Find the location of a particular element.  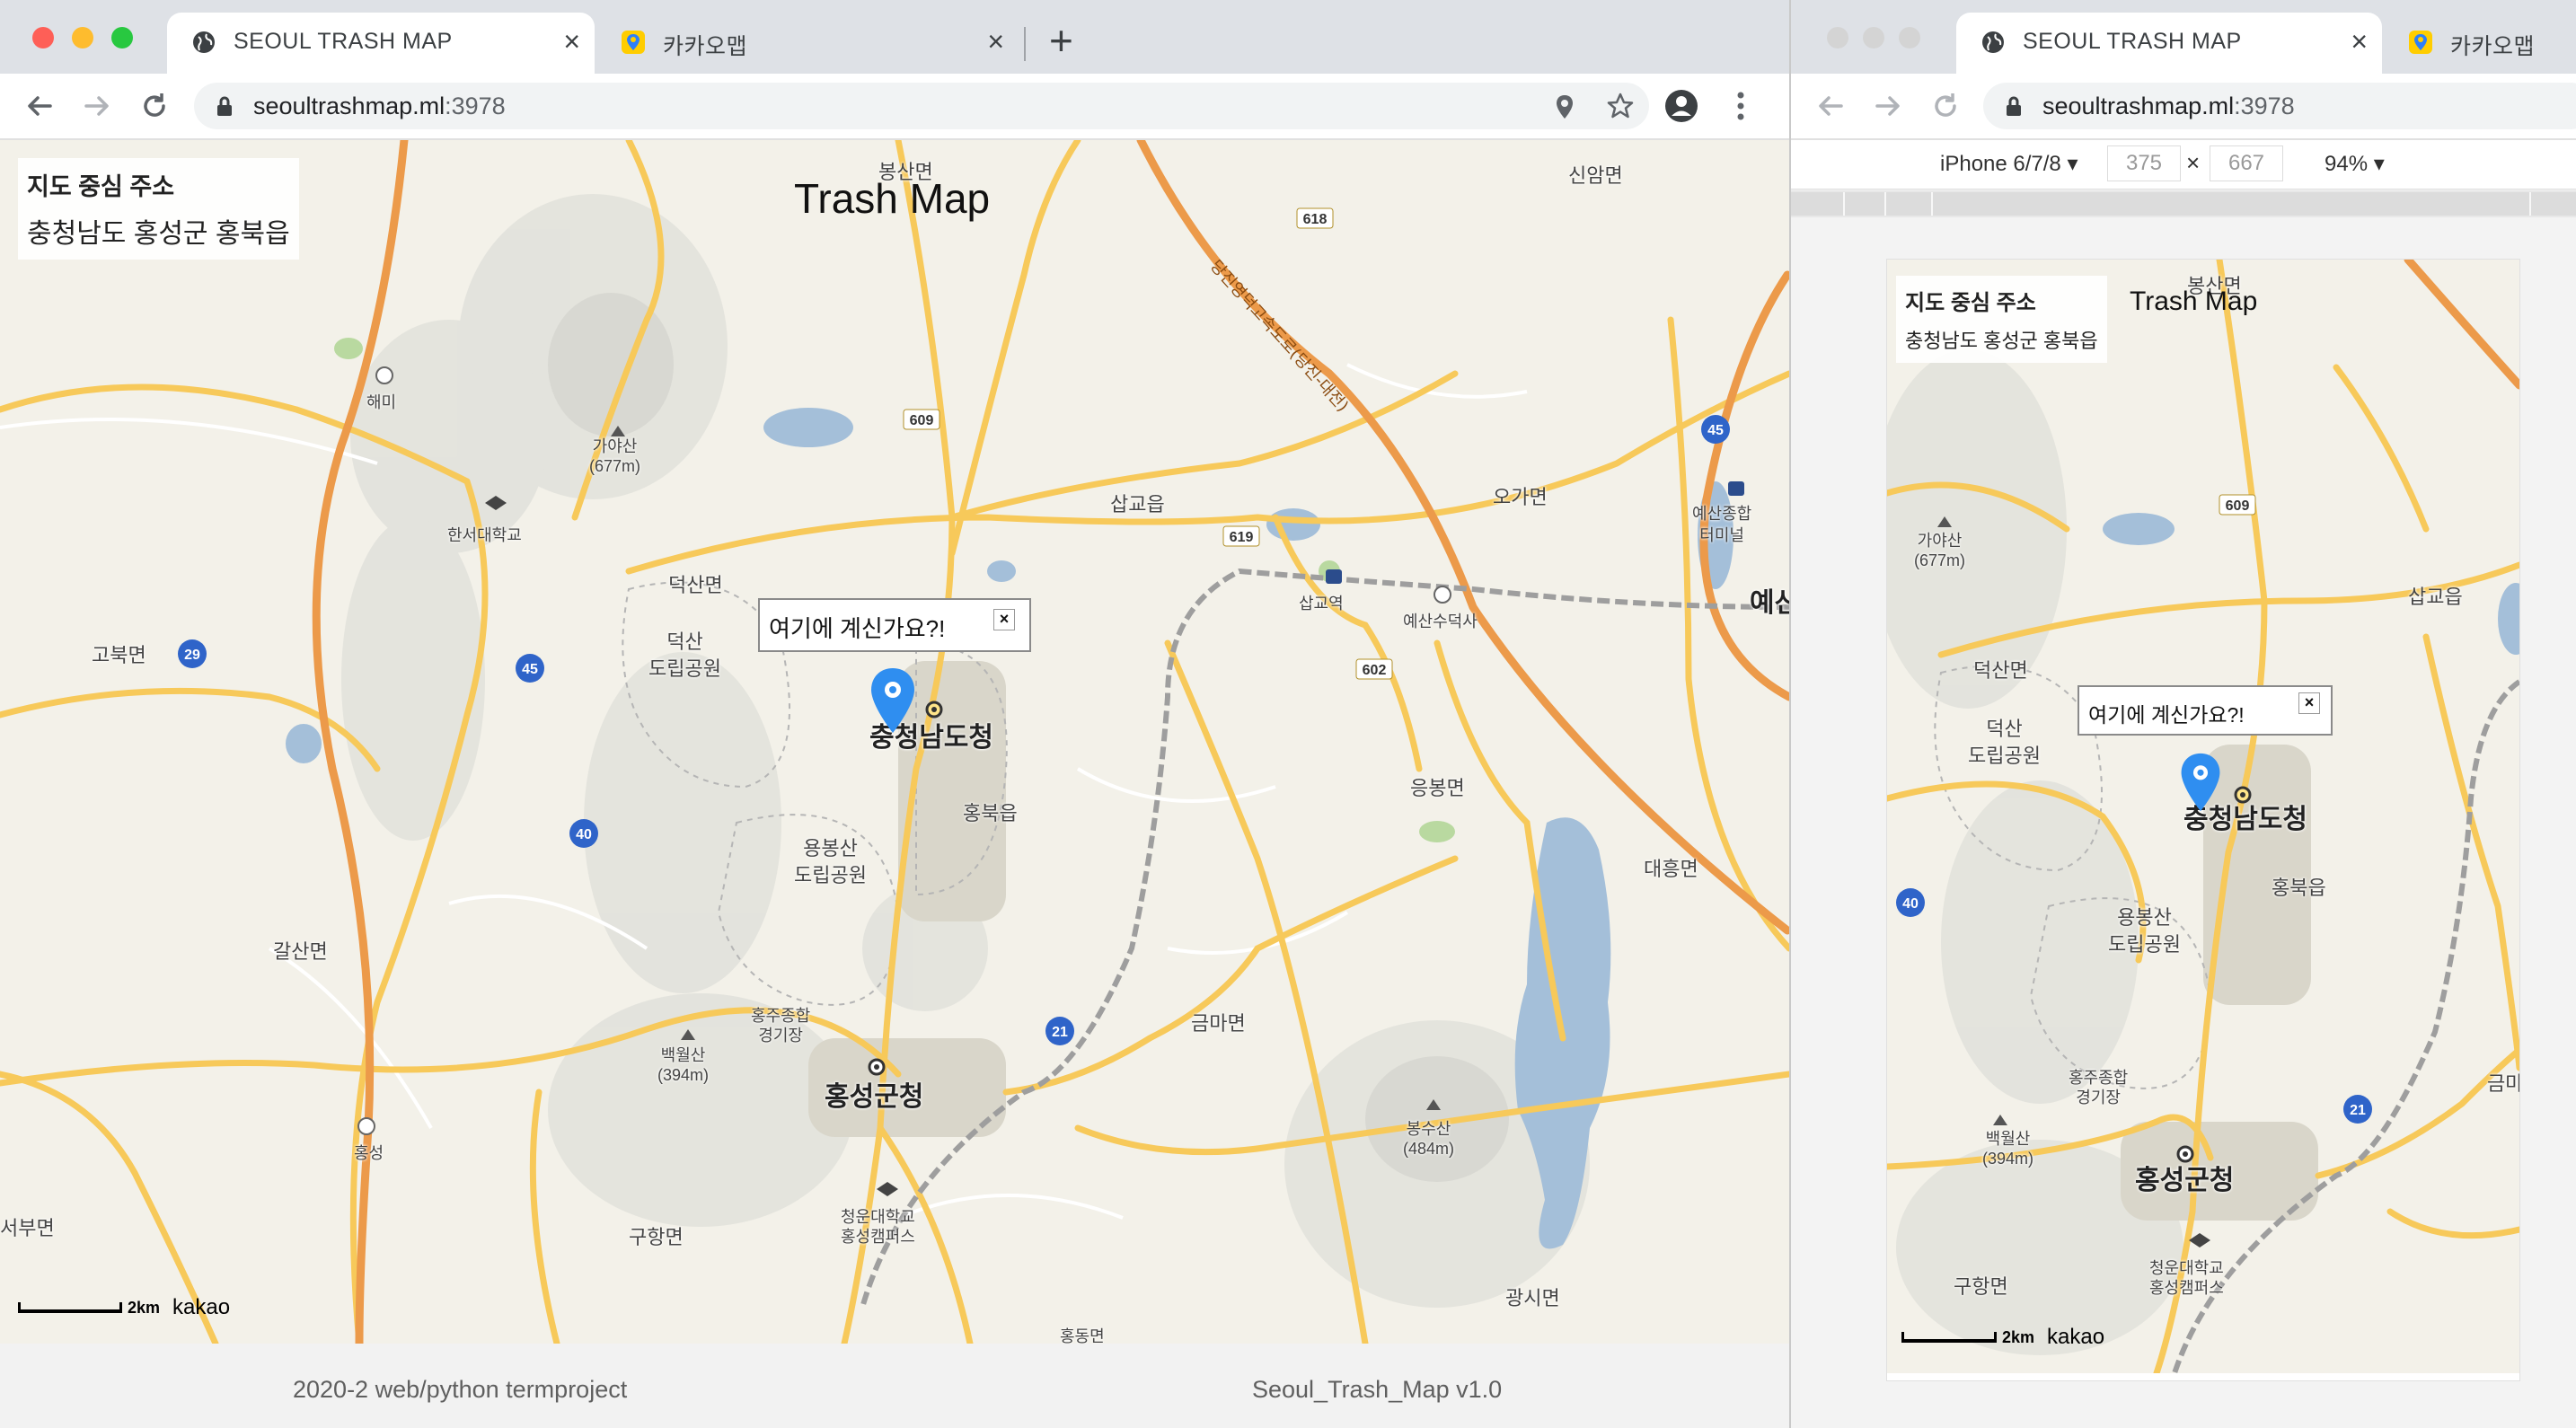

road-shield-618: 618 is located at coordinates (1315, 220).